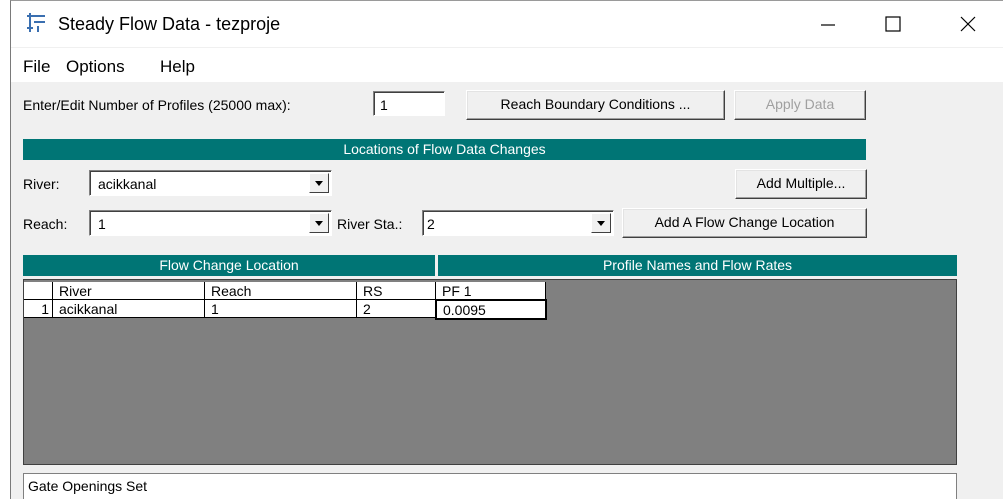 The image size is (1003, 499). Describe the element at coordinates (281, 309) in the screenshot. I see `cell-reach: 1` at that location.